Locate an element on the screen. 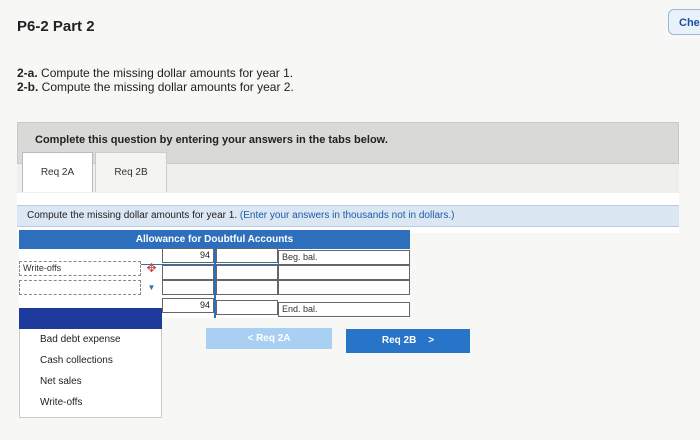  dropdown-option: Net sales is located at coordinates (61, 381).